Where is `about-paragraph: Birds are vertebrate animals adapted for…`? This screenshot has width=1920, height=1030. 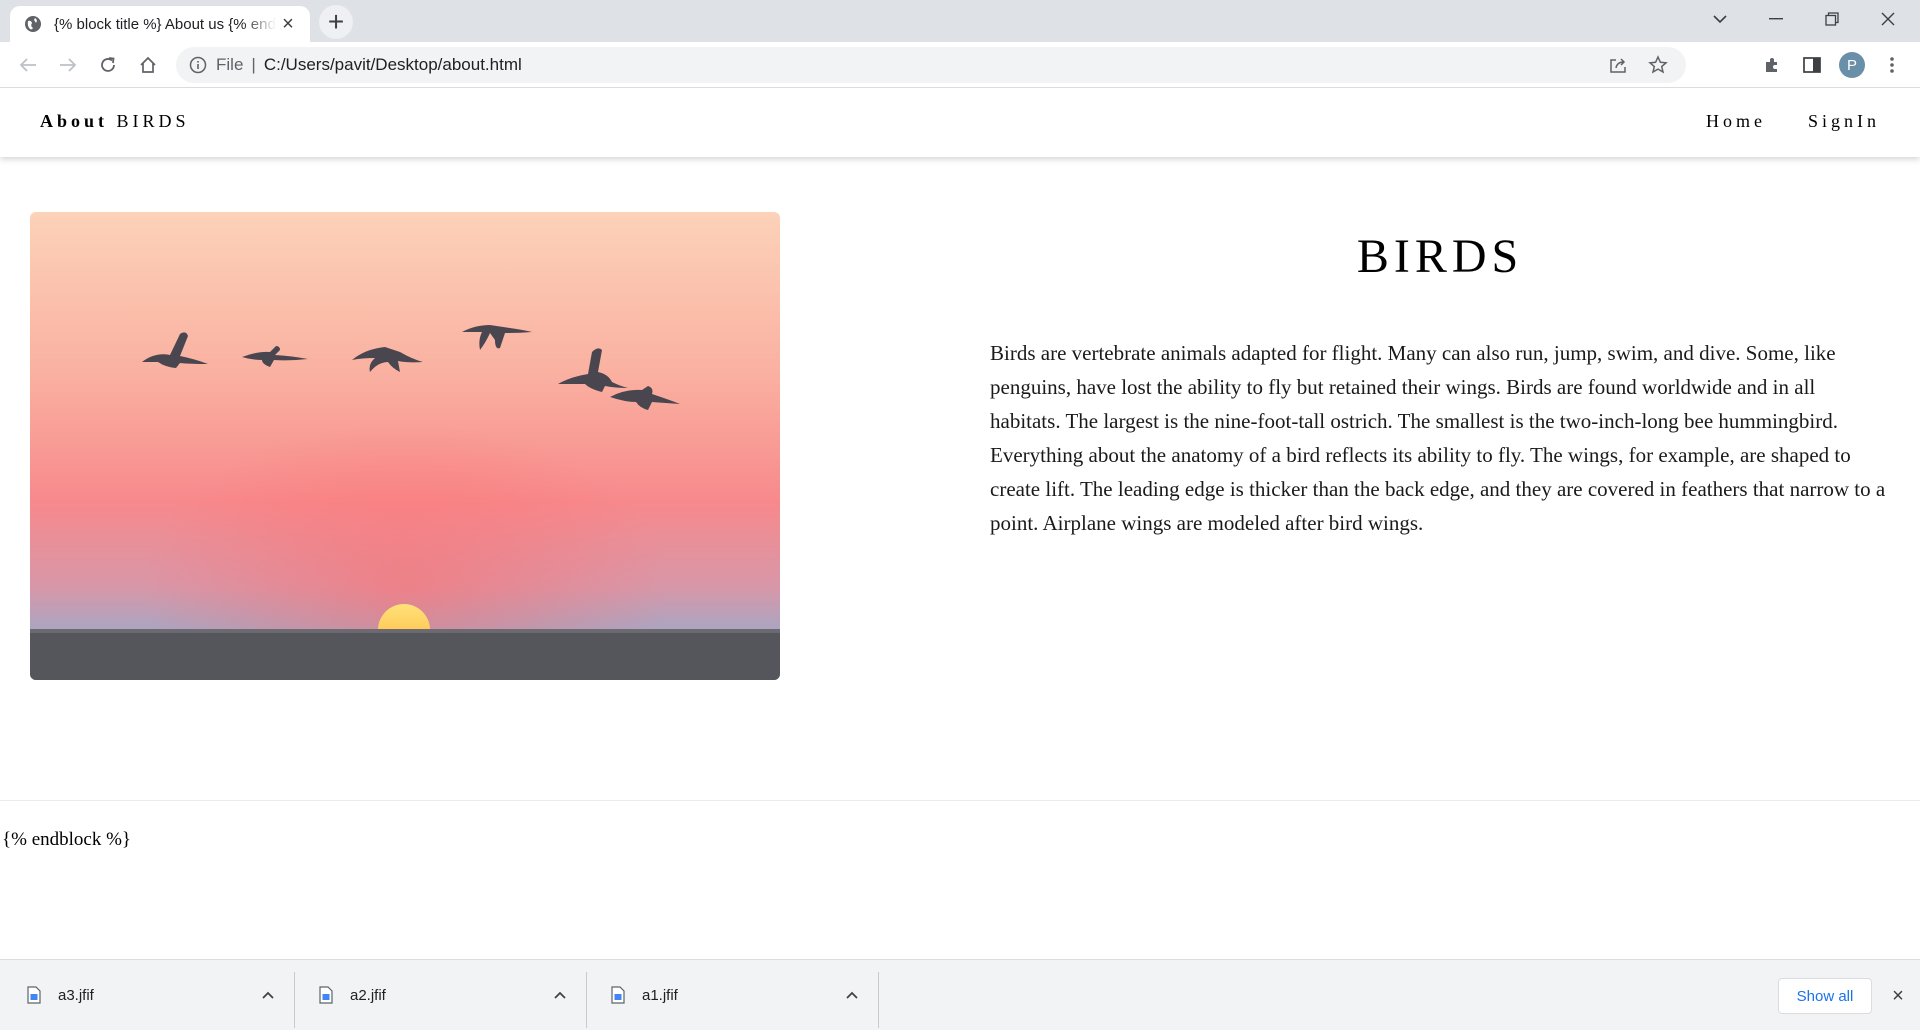 about-paragraph: Birds are vertebrate animals adapted for… is located at coordinates (1438, 438).